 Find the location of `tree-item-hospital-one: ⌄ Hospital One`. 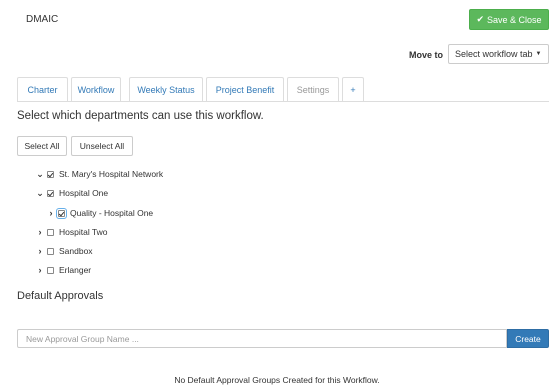

tree-item-hospital-one: ⌄ Hospital One is located at coordinates (71, 193).